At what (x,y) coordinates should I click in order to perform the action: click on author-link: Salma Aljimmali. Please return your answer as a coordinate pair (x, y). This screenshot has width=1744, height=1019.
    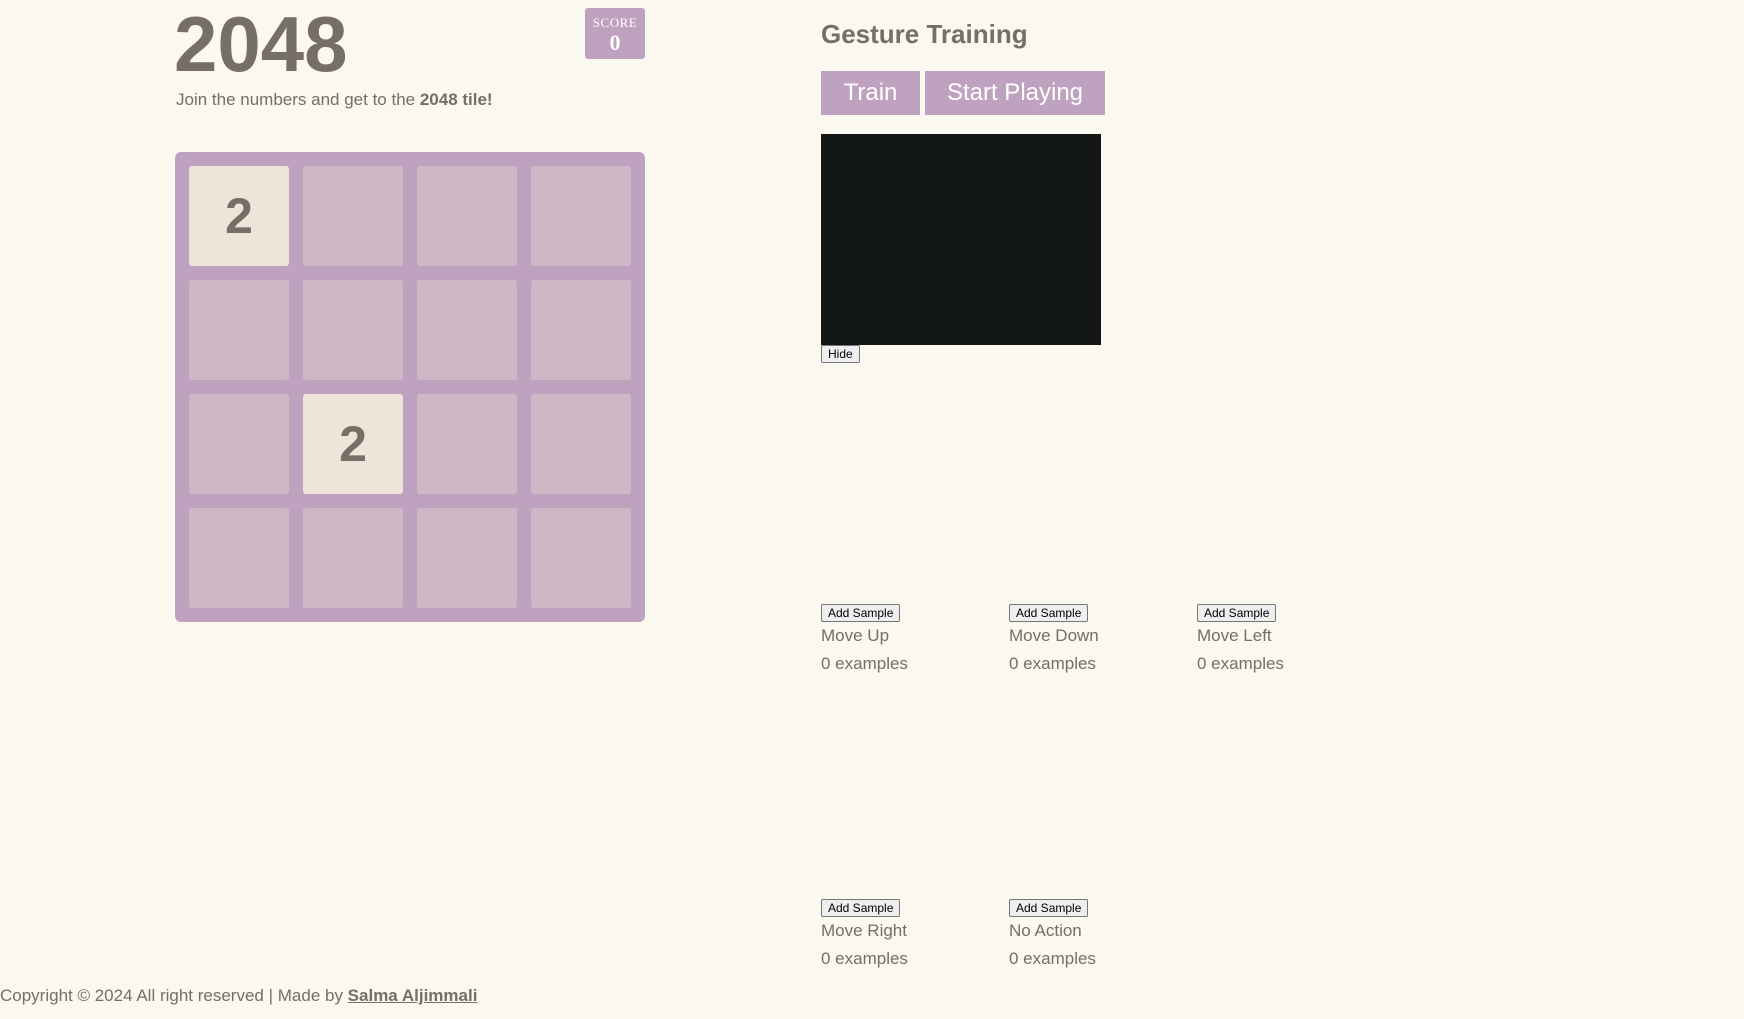
    Looking at the image, I should click on (413, 995).